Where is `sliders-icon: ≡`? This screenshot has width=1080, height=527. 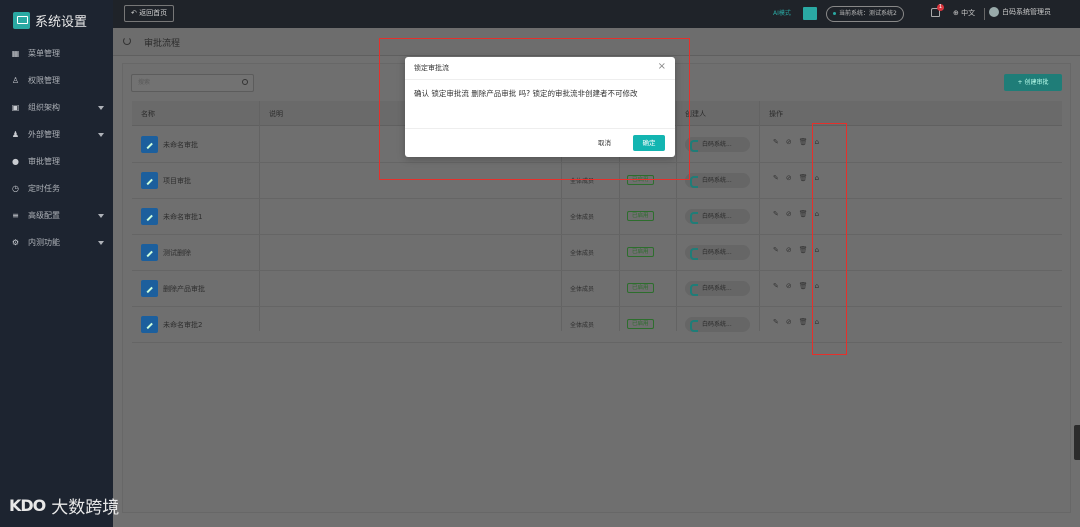
sliders-icon: ≡ is located at coordinates (15, 215).